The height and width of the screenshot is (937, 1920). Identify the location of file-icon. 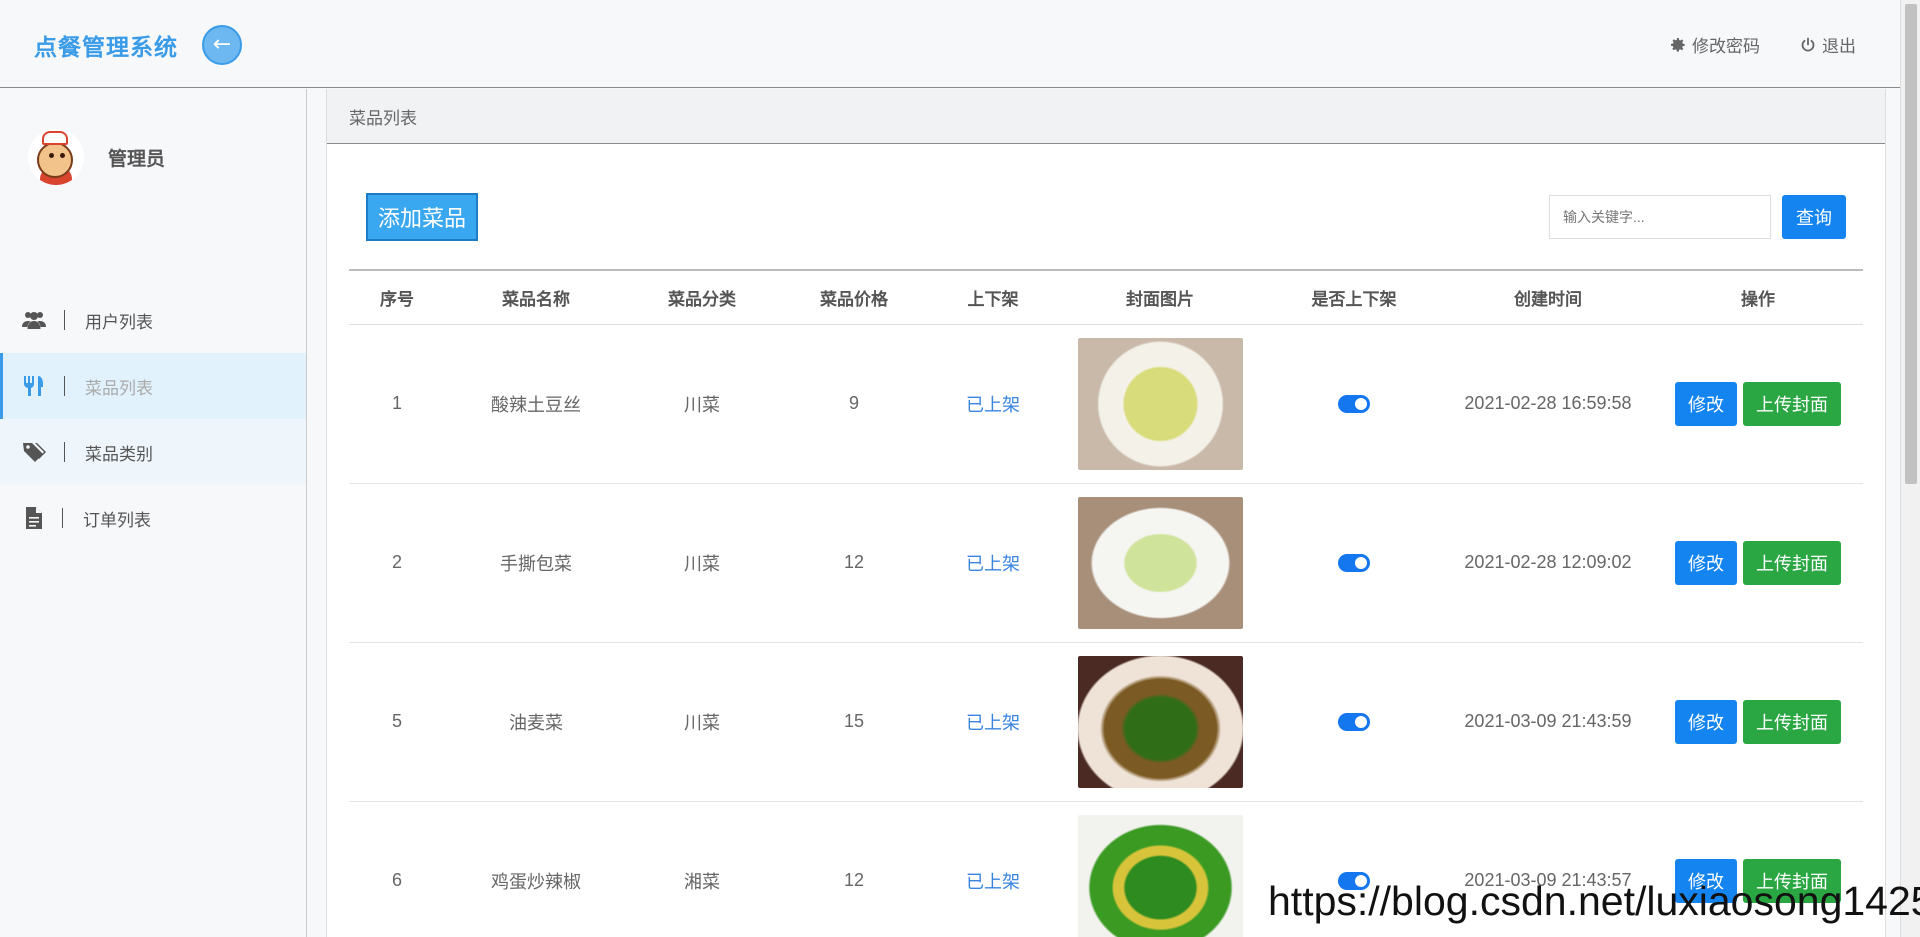
(34, 518).